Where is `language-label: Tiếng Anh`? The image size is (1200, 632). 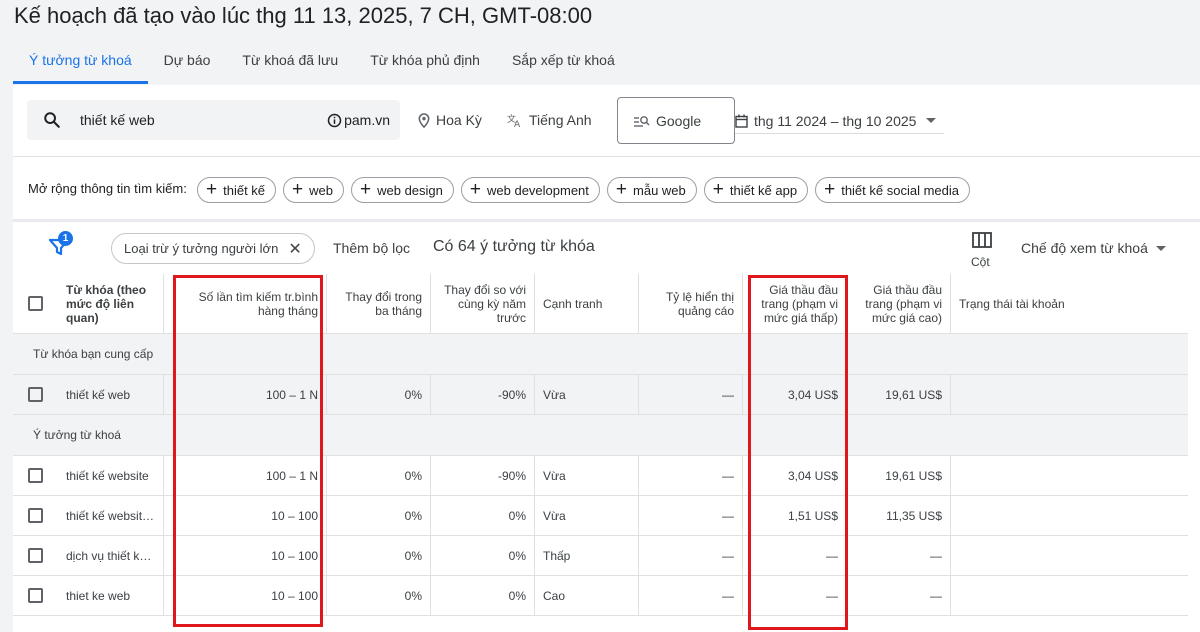
language-label: Tiếng Anh is located at coordinates (560, 120).